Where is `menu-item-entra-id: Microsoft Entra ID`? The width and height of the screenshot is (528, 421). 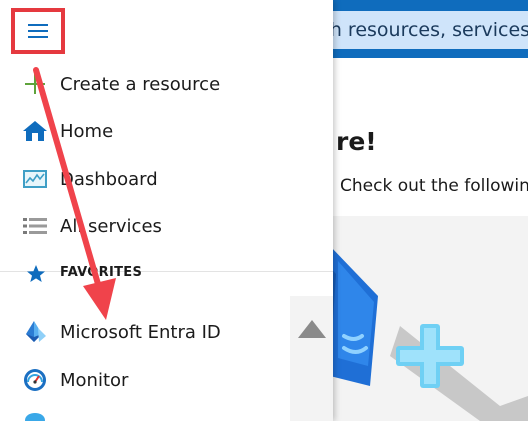
menu-item-entra-id: Microsoft Entra ID is located at coordinates (145, 332).